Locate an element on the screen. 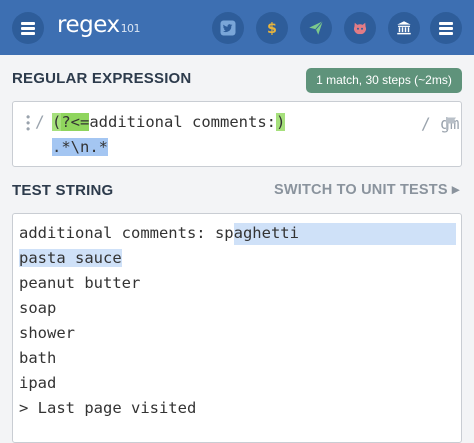 The width and height of the screenshot is (474, 443). test-line-8: > Last page visited is located at coordinates (108, 408).